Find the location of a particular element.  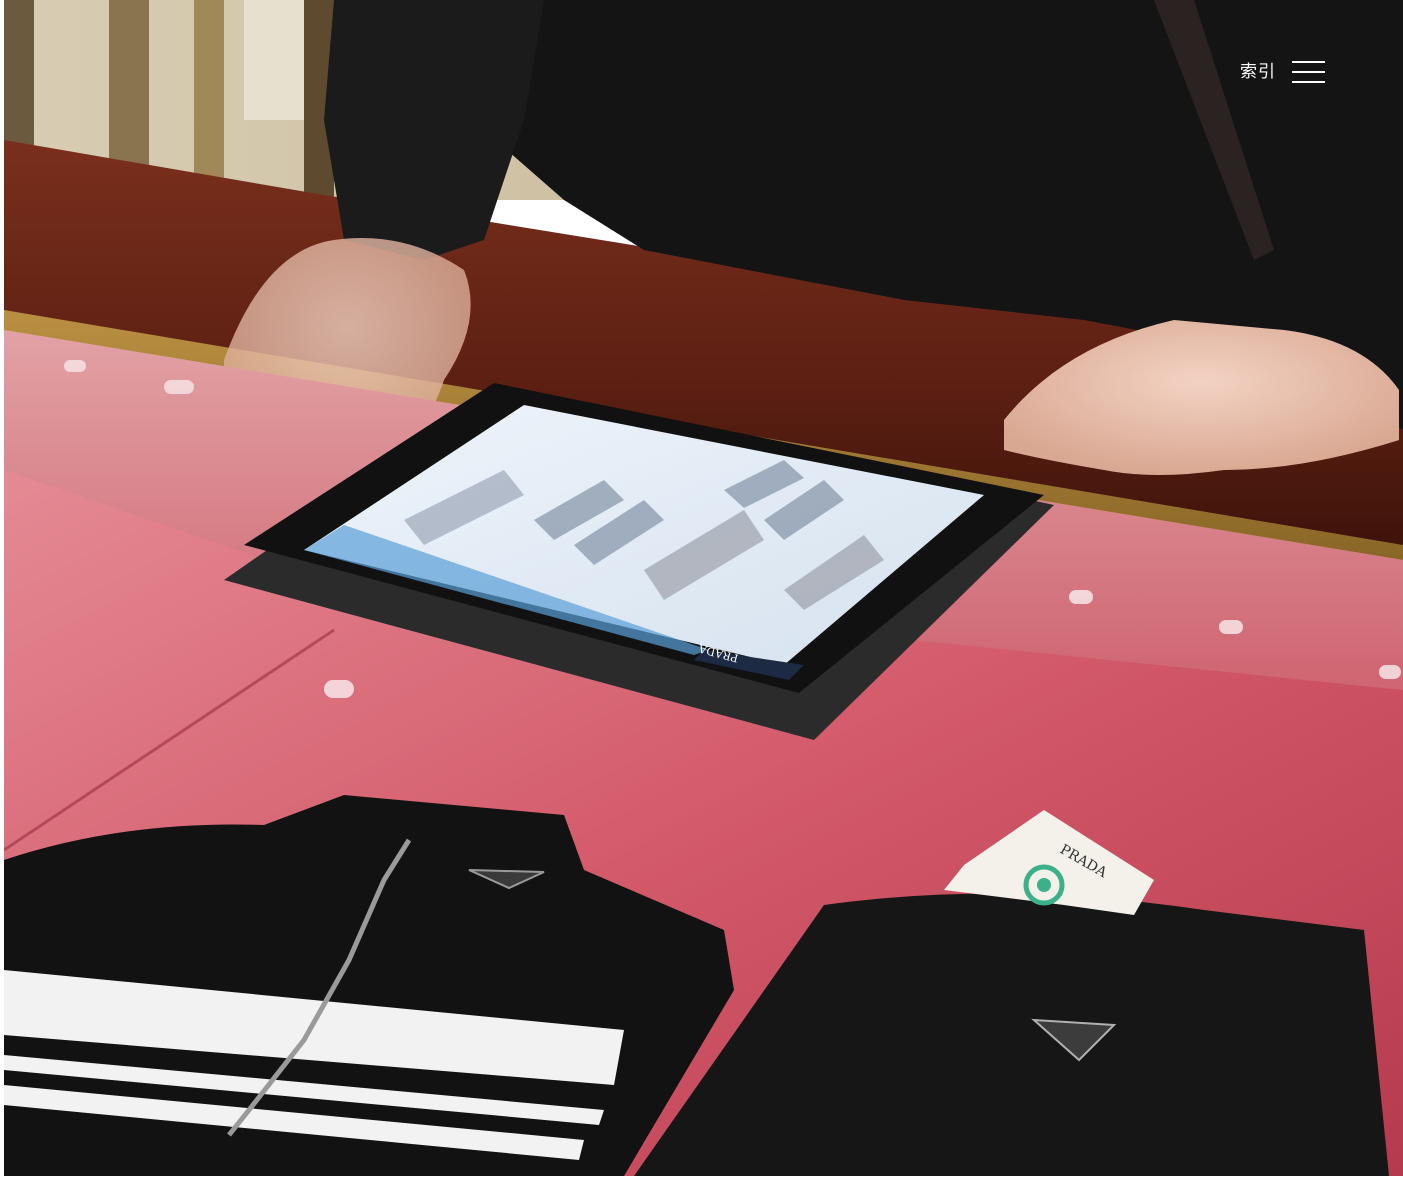

menu-label: 索引 is located at coordinates (1258, 72).